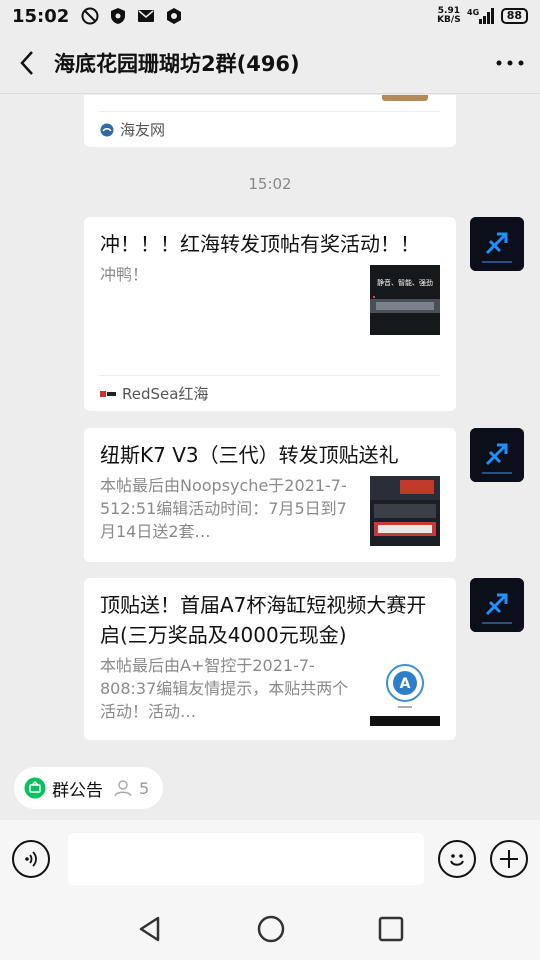 This screenshot has height=960, width=540. What do you see at coordinates (449, 20) in the screenshot?
I see `net-speed-unit: KB/S` at bounding box center [449, 20].